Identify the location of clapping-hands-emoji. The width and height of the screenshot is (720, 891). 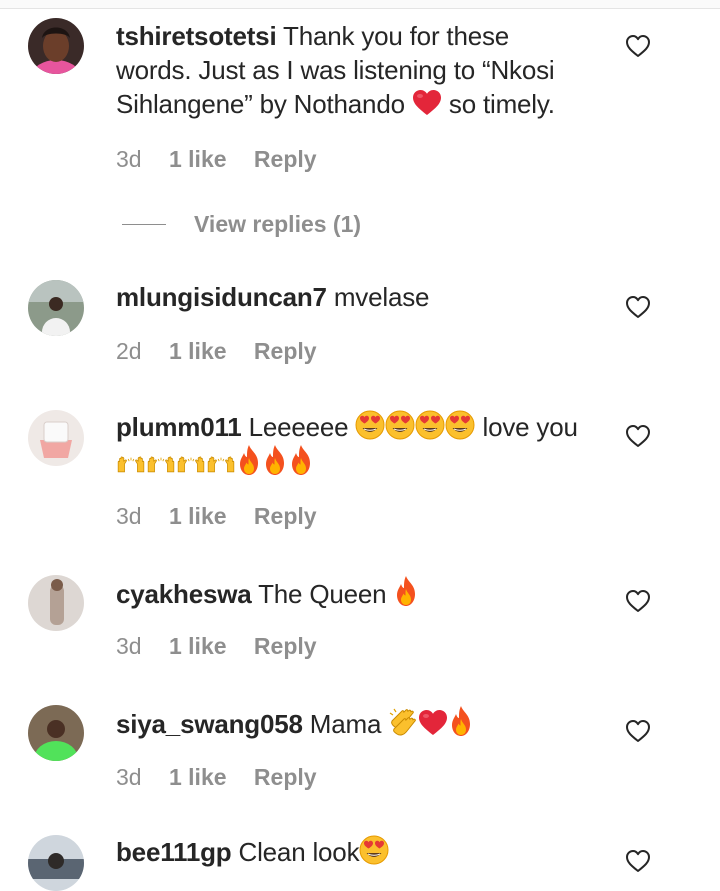
(403, 722).